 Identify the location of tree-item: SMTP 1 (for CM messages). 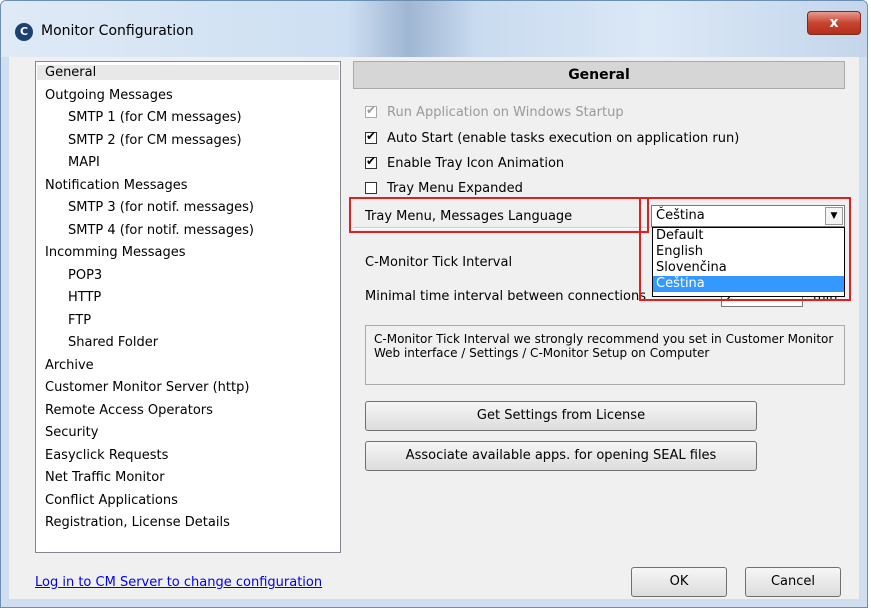
(155, 117).